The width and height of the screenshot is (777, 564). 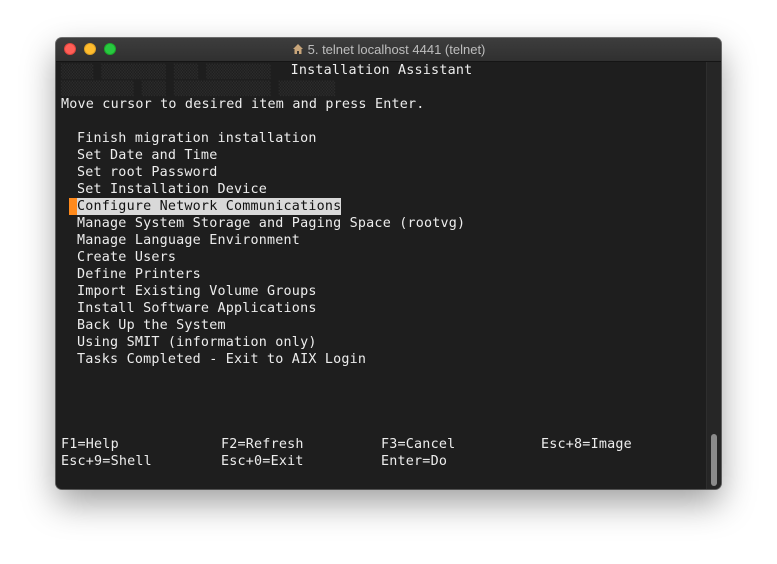 I want to click on menu-item-set-root-password: Set root Password, so click(x=147, y=172).